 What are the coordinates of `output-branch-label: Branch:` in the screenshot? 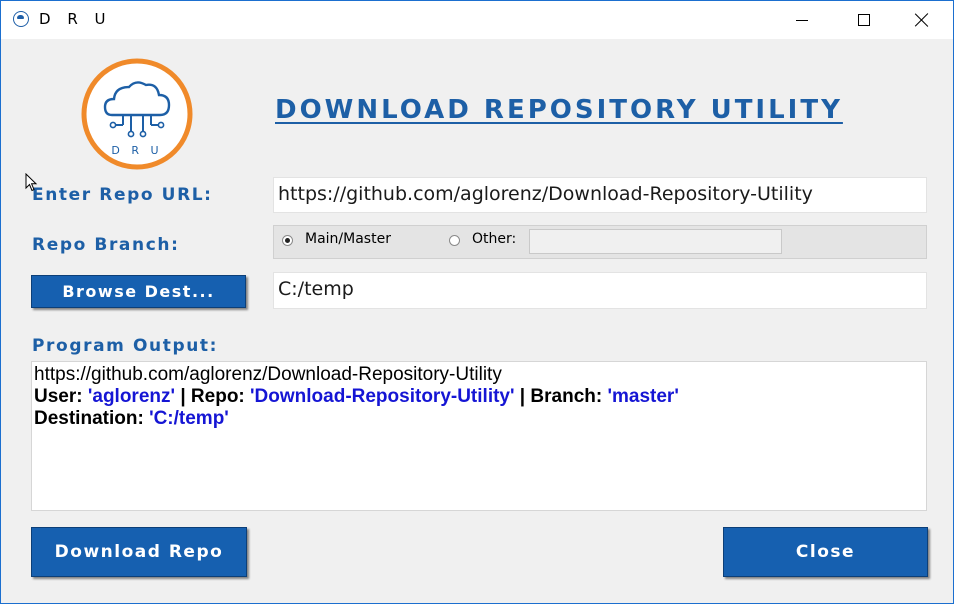 It's located at (566, 396).